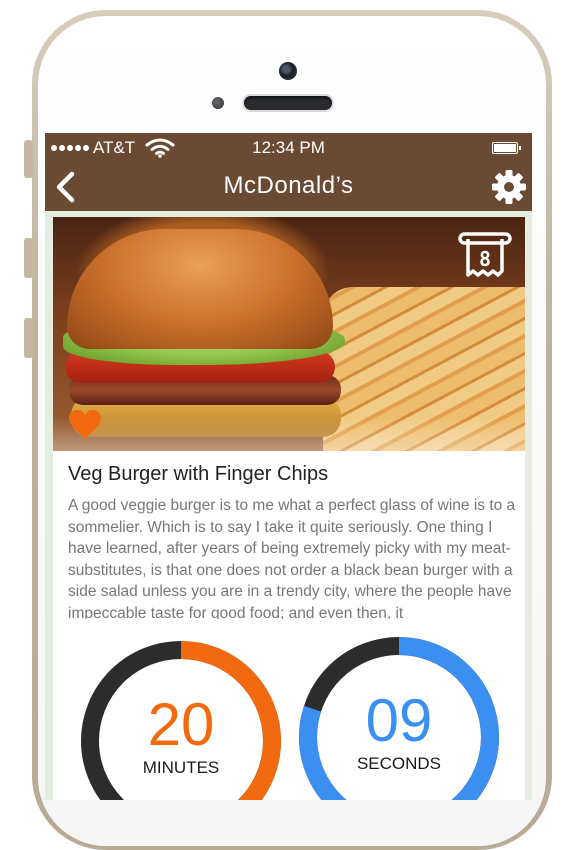 The width and height of the screenshot is (580, 850). What do you see at coordinates (181, 724) in the screenshot?
I see `minutes-value: 20` at bounding box center [181, 724].